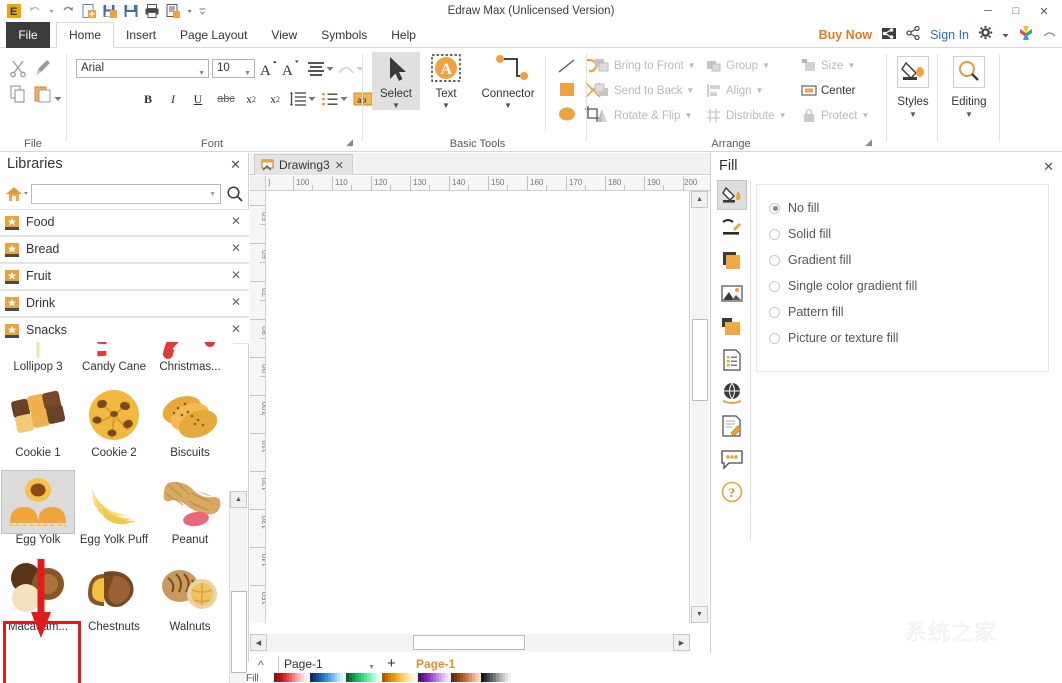 The height and width of the screenshot is (683, 1062). I want to click on minimize-button: ─, so click(988, 11).